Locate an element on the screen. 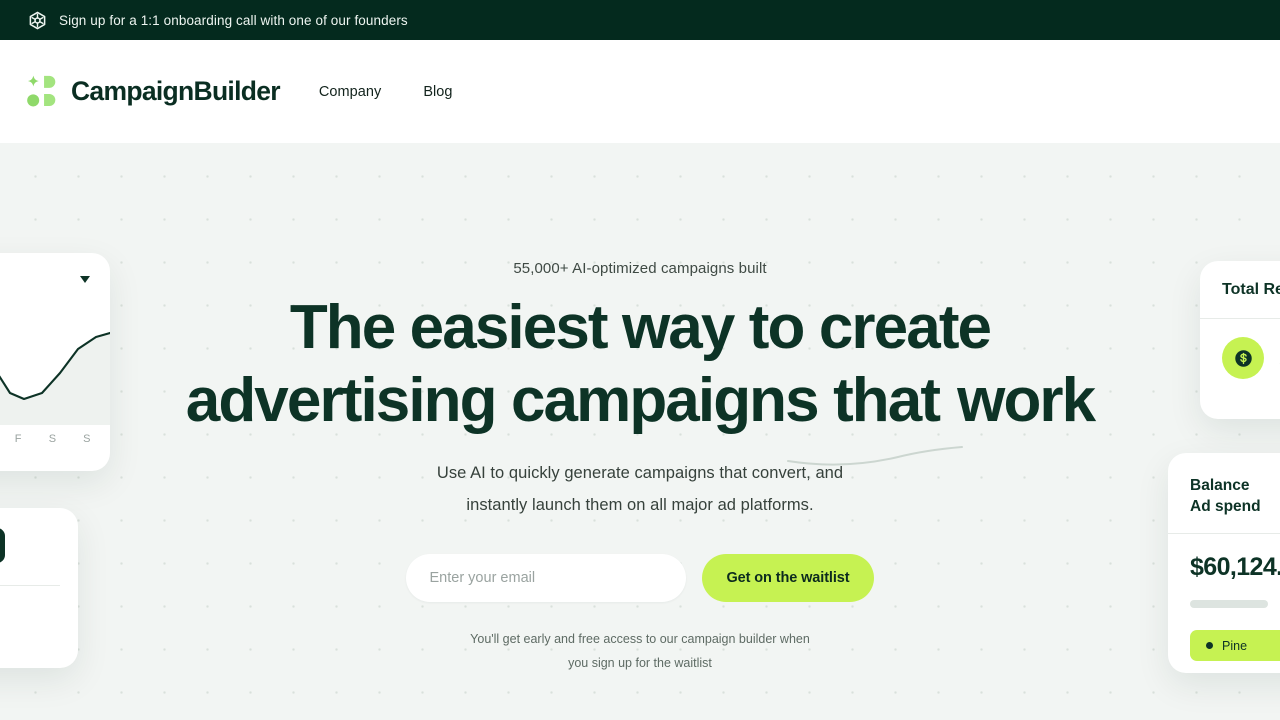 This screenshot has height=720, width=1280. balance-chip-label: Pine is located at coordinates (1235, 645).